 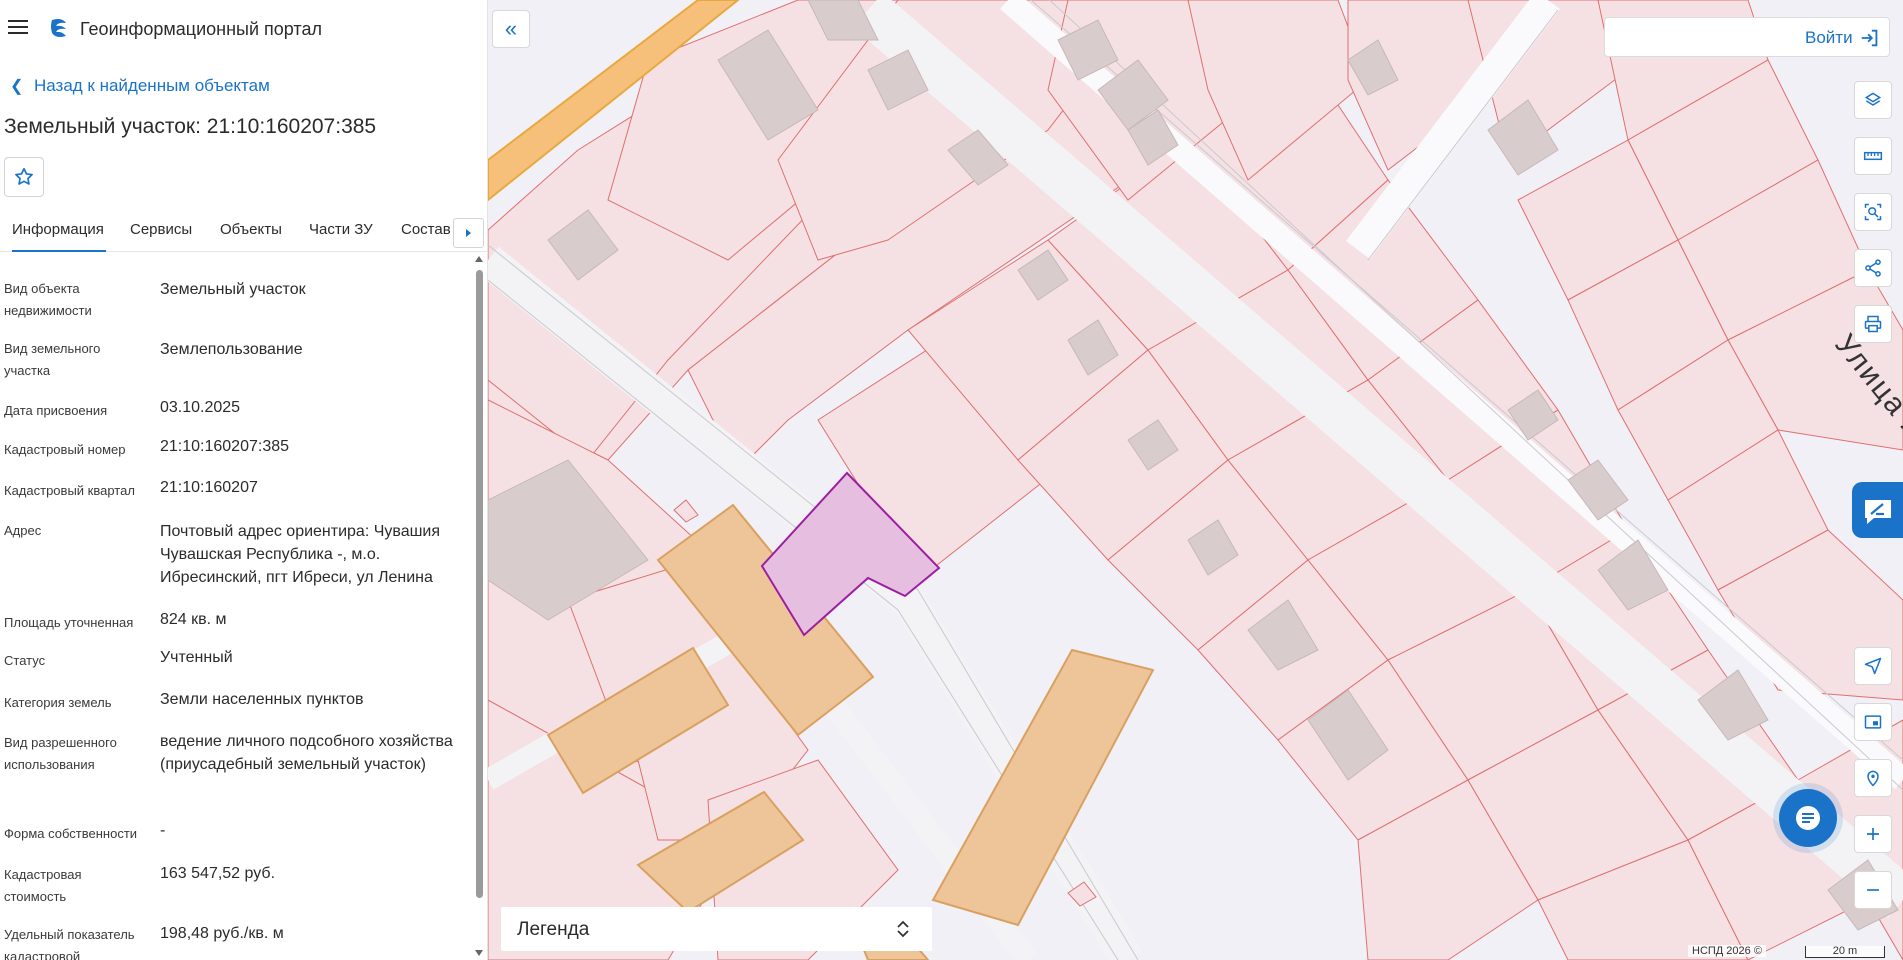 I want to click on tab-services: Сервисы, so click(x=161, y=236).